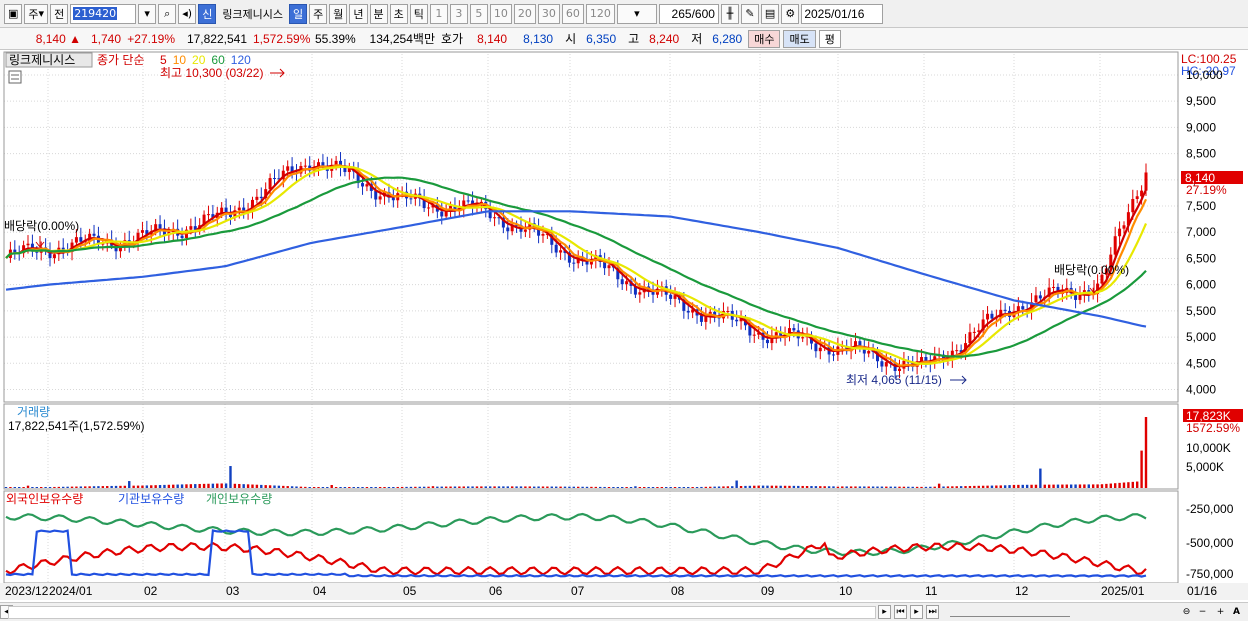 The width and height of the screenshot is (1248, 621). What do you see at coordinates (41, 226) in the screenshot?
I see `dividend-left: 배당락(0.00%)` at bounding box center [41, 226].